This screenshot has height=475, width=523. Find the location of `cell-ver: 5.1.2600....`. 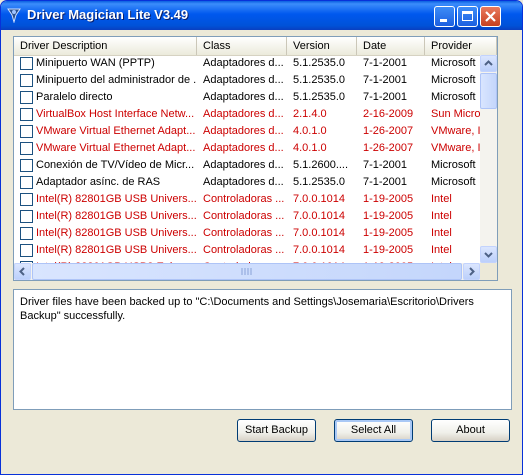

cell-ver: 5.1.2600.... is located at coordinates (321, 165).